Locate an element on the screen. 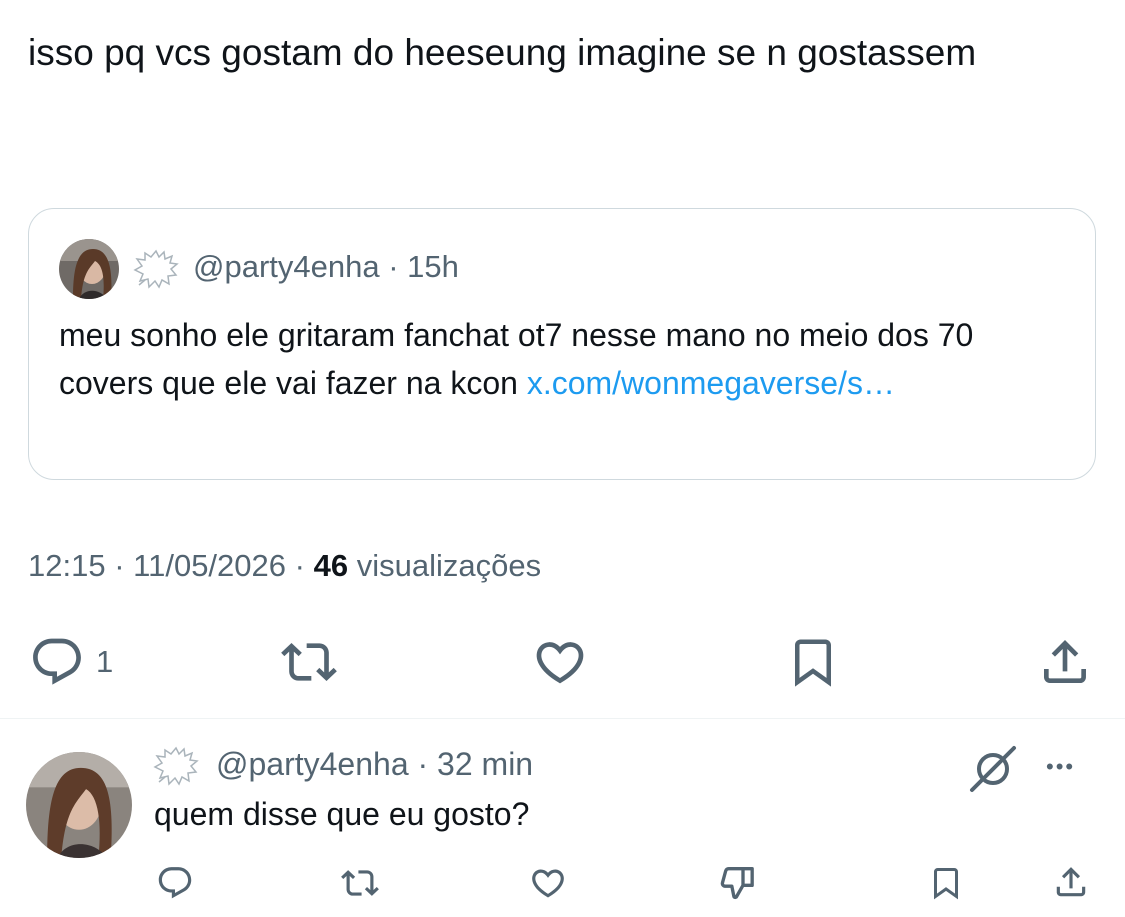 This screenshot has width=1125, height=917. retweet-button is located at coordinates (309, 662).